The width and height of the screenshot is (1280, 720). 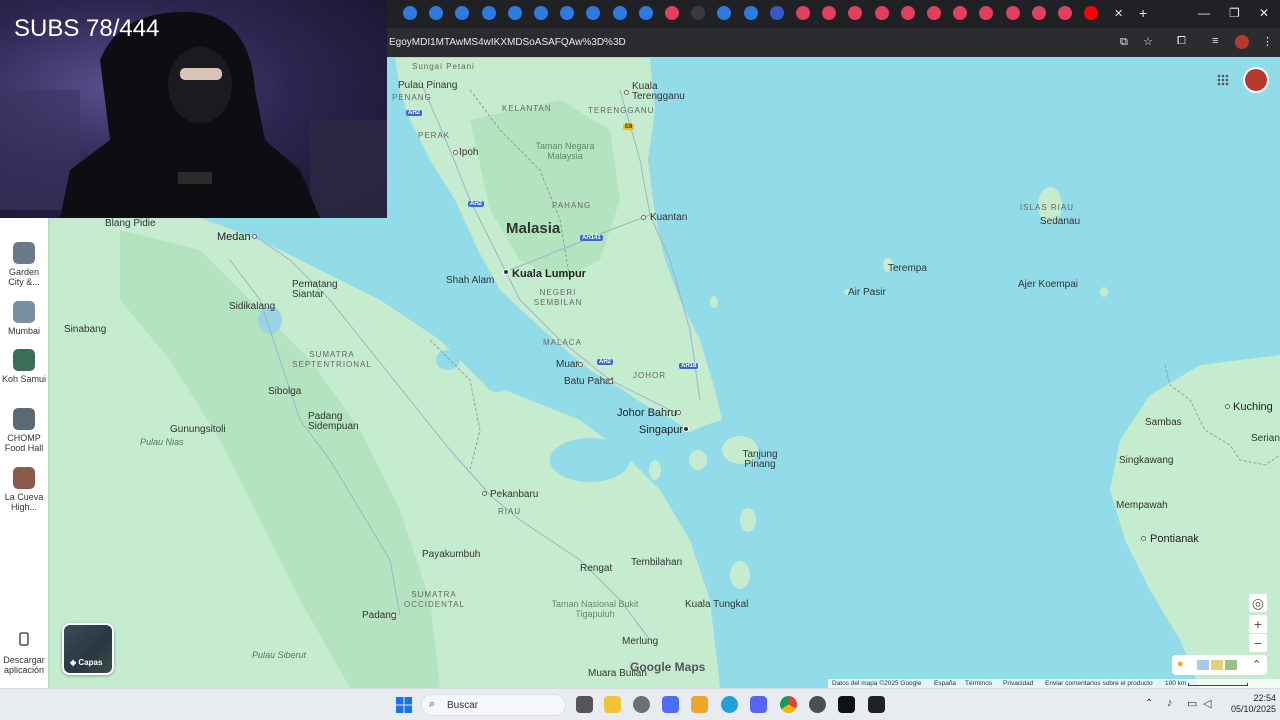 What do you see at coordinates (846, 704) in the screenshot?
I see `tiktok-icon` at bounding box center [846, 704].